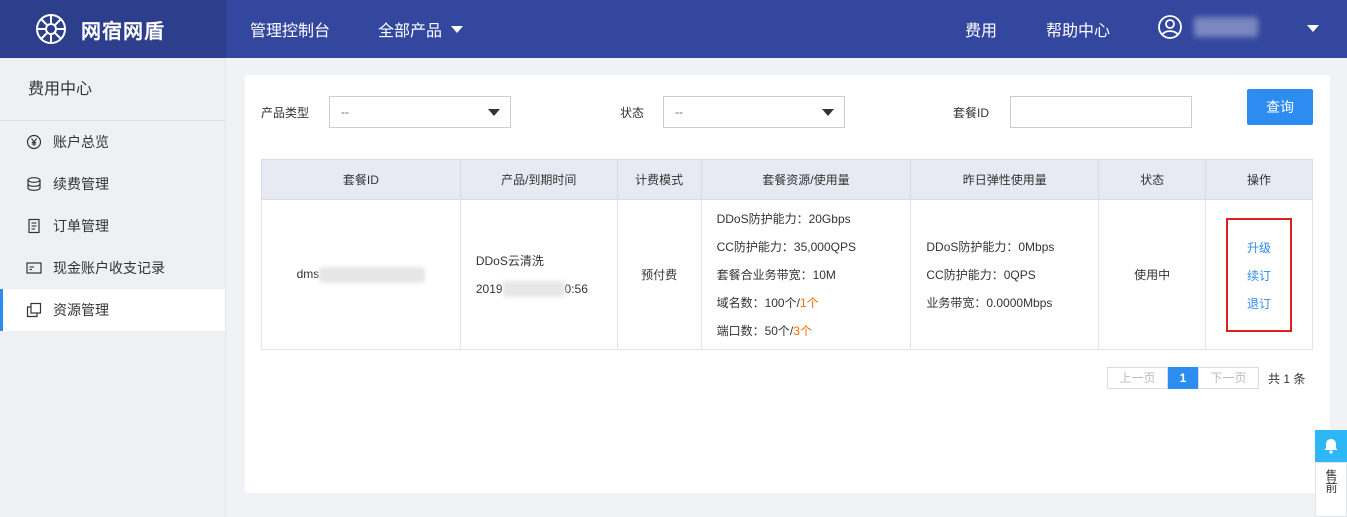 Image resolution: width=1347 pixels, height=517 pixels. Describe the element at coordinates (764, 330) in the screenshot. I see `resource-ports: 端口数：50个/3个` at that location.